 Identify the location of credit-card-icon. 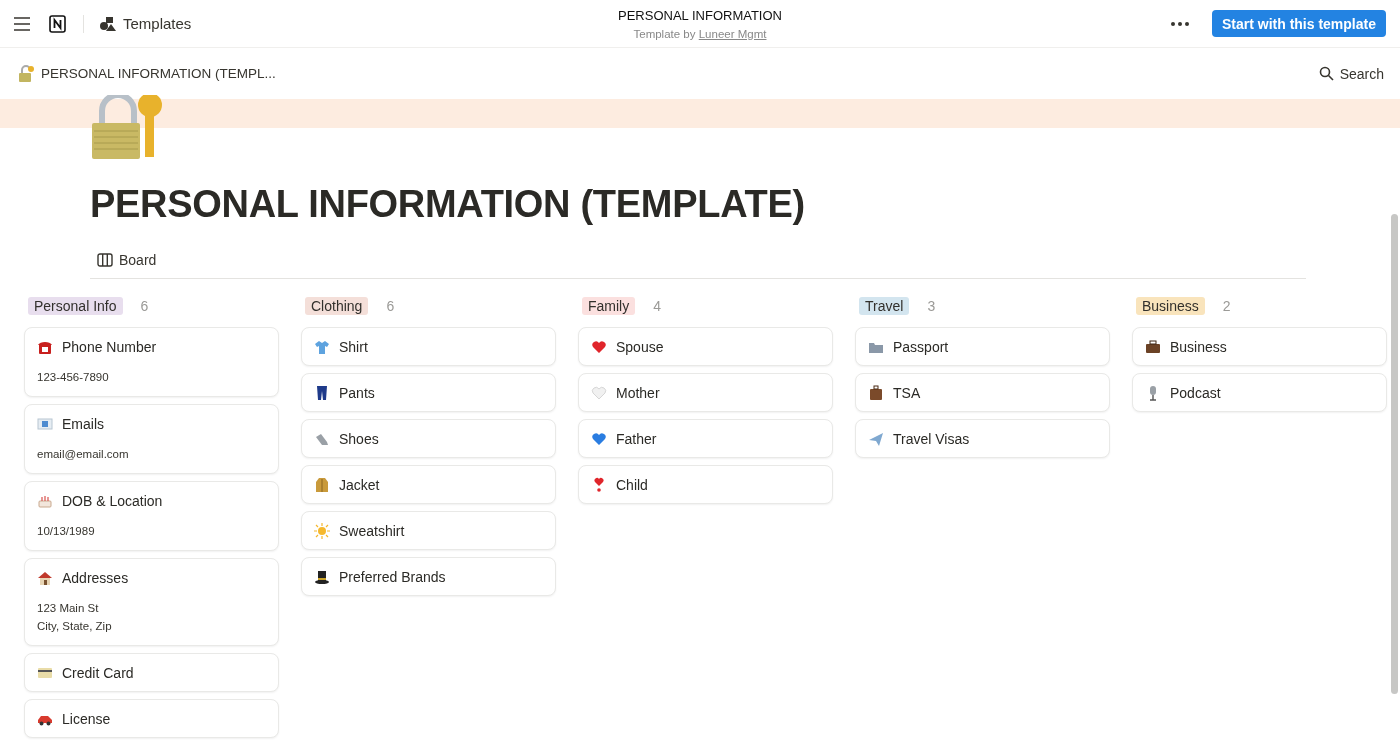
(45, 673).